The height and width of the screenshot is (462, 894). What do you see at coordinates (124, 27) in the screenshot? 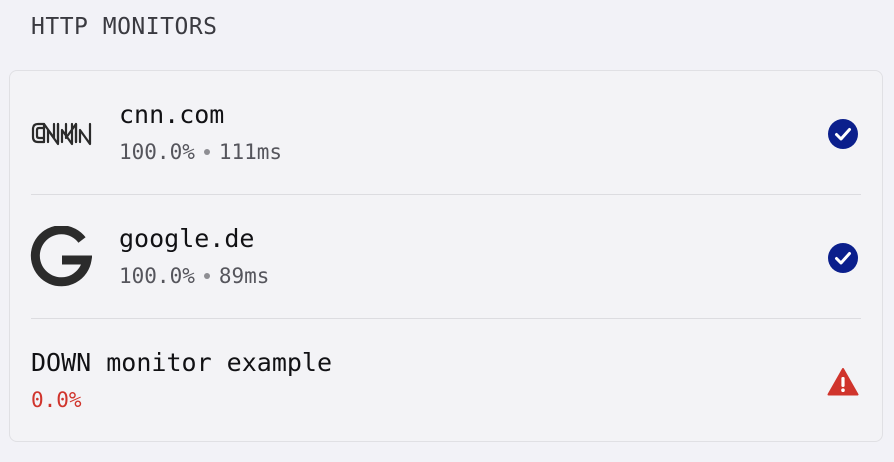
I see `section-title: HTTP MONITORS` at bounding box center [124, 27].